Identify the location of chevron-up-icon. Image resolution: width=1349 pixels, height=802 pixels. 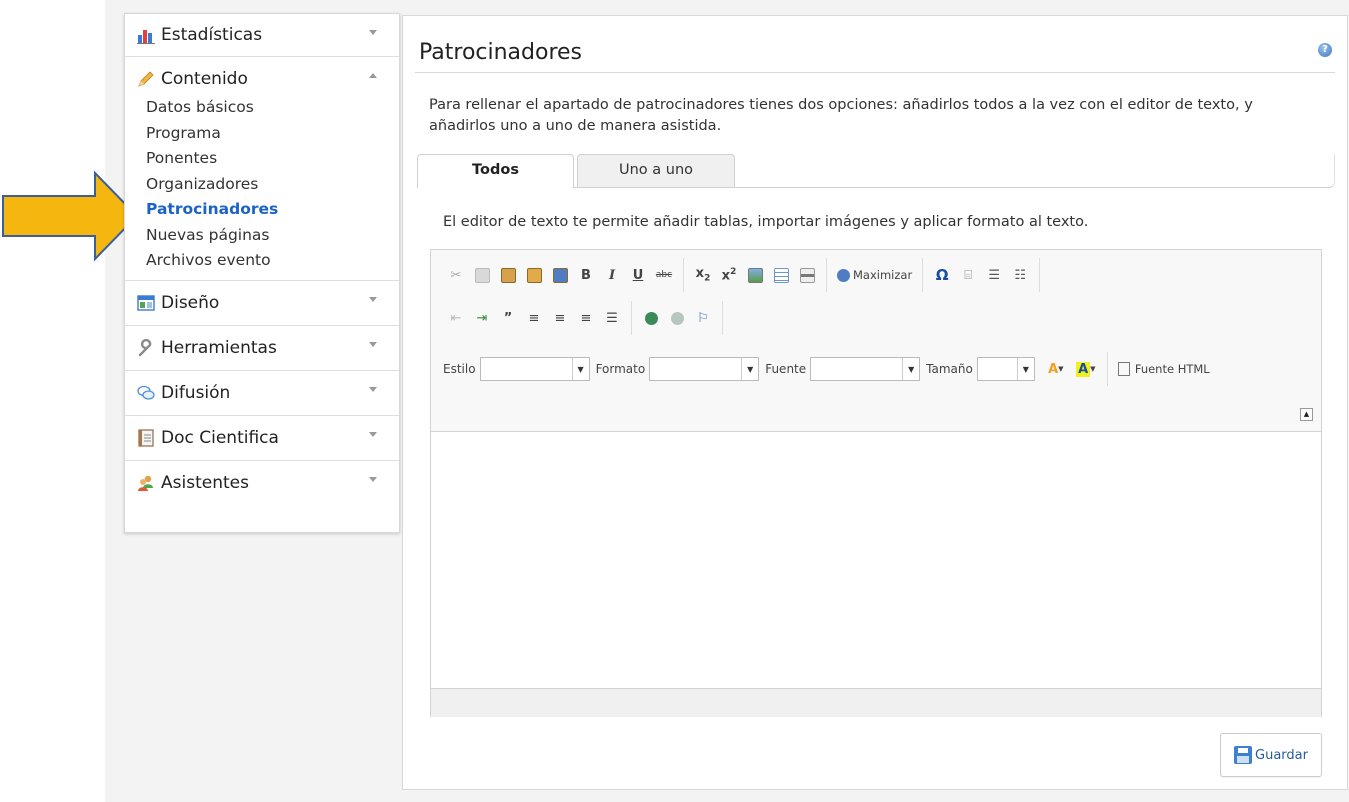
(373, 75).